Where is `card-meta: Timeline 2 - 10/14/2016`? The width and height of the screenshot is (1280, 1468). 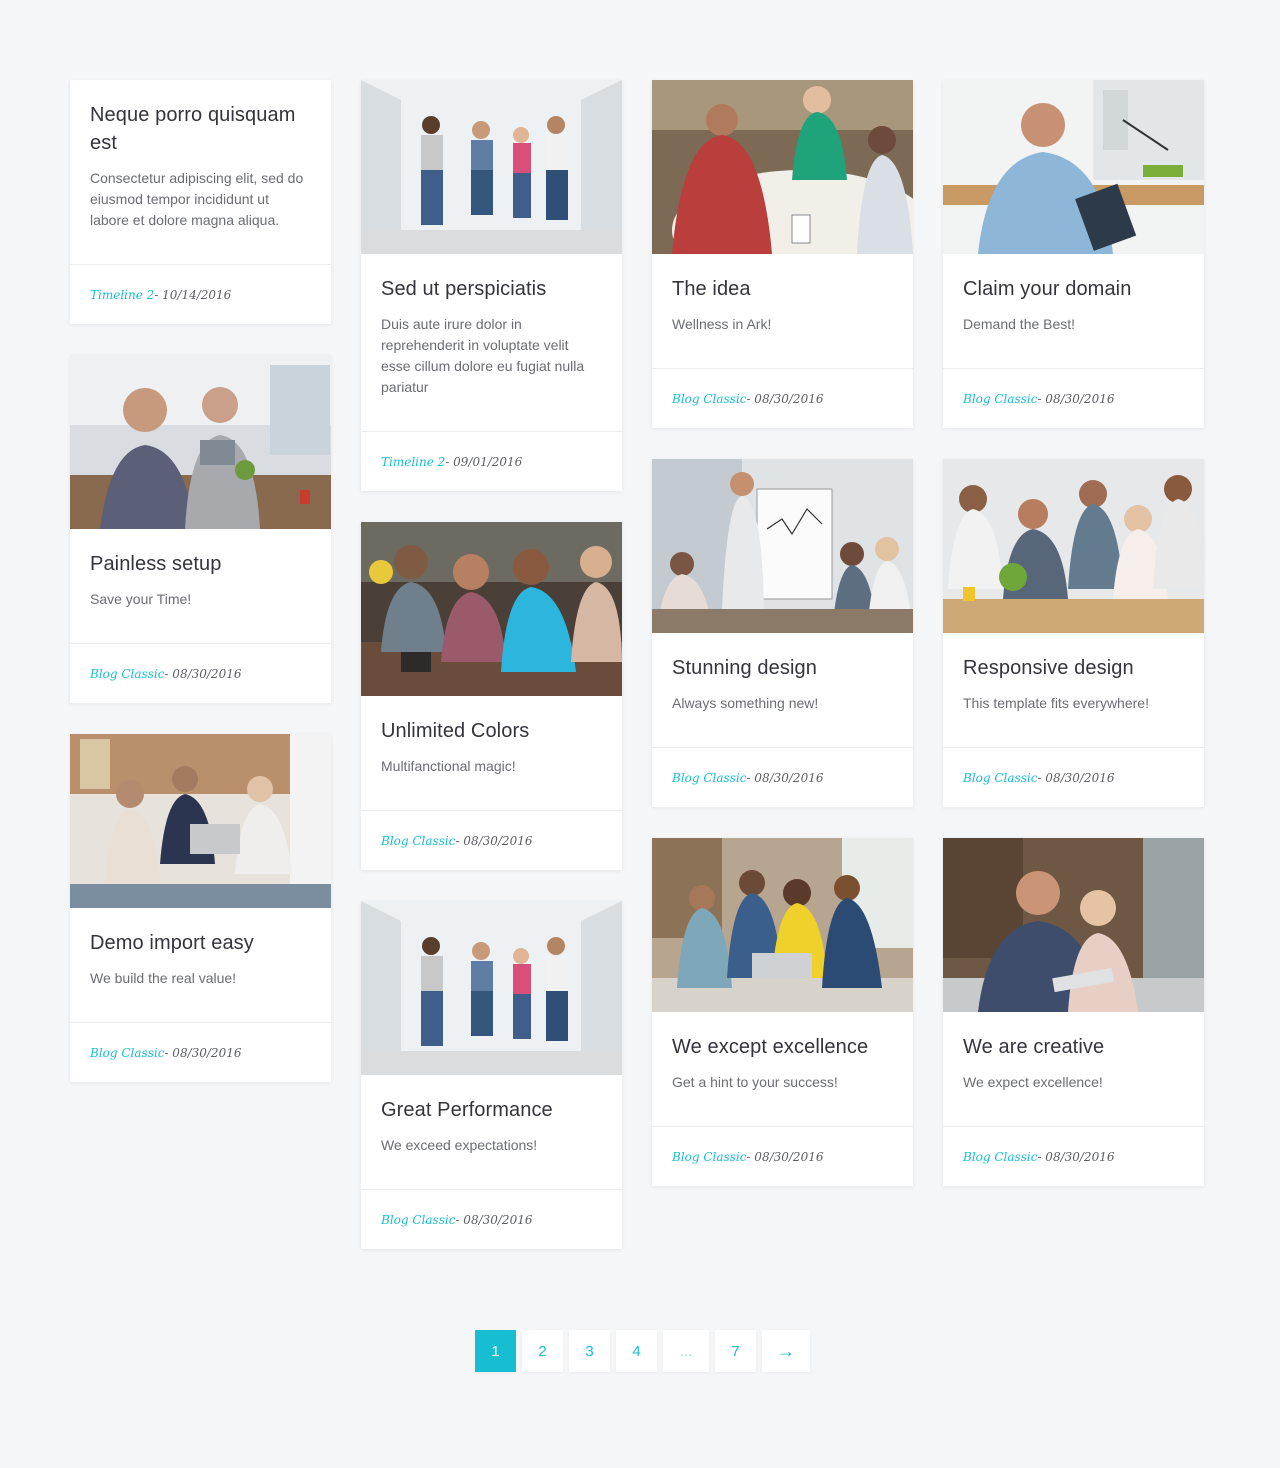
card-meta: Timeline 2 - 10/14/2016 is located at coordinates (200, 294).